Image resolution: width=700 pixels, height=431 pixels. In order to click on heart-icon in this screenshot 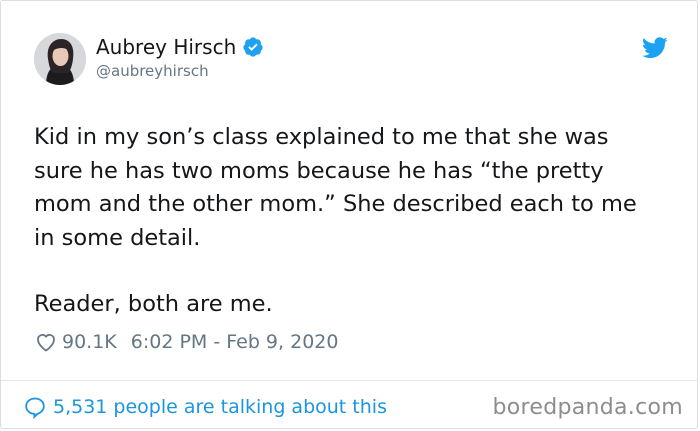, I will do `click(46, 342)`.